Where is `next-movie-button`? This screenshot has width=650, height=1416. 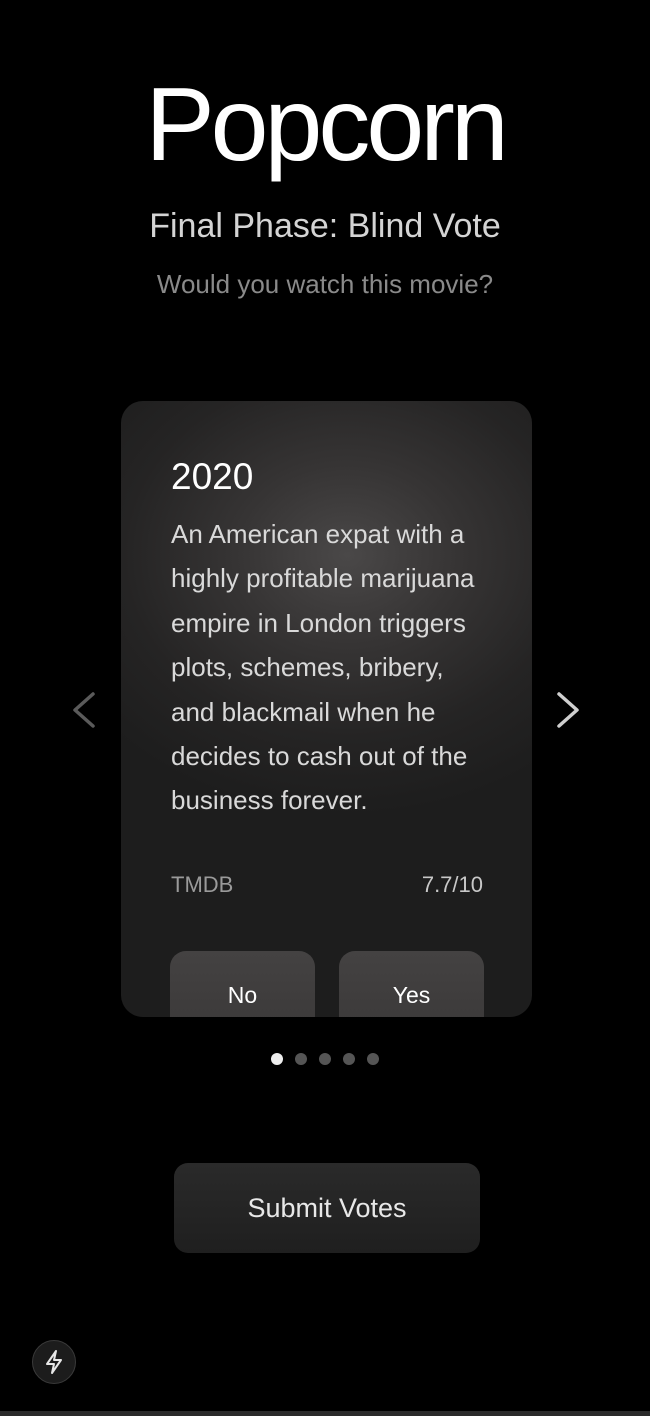
next-movie-button is located at coordinates (568, 710).